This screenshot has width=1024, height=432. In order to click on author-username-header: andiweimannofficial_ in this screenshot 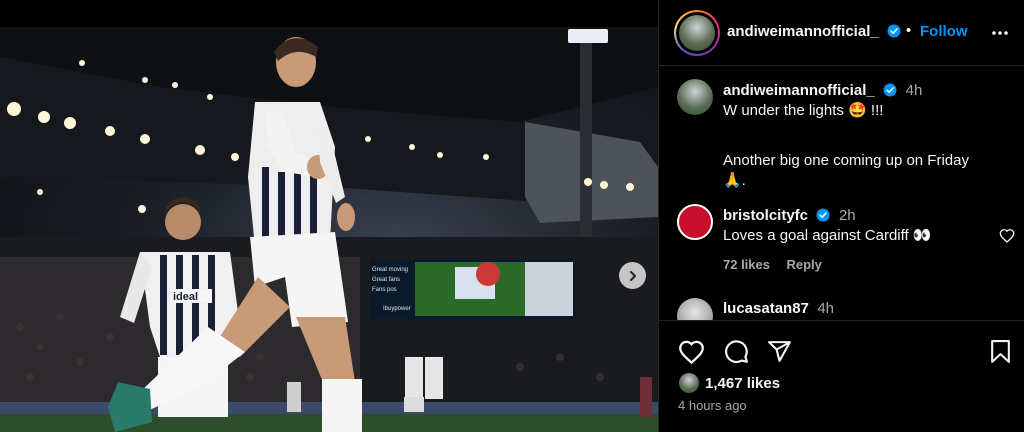, I will do `click(814, 31)`.